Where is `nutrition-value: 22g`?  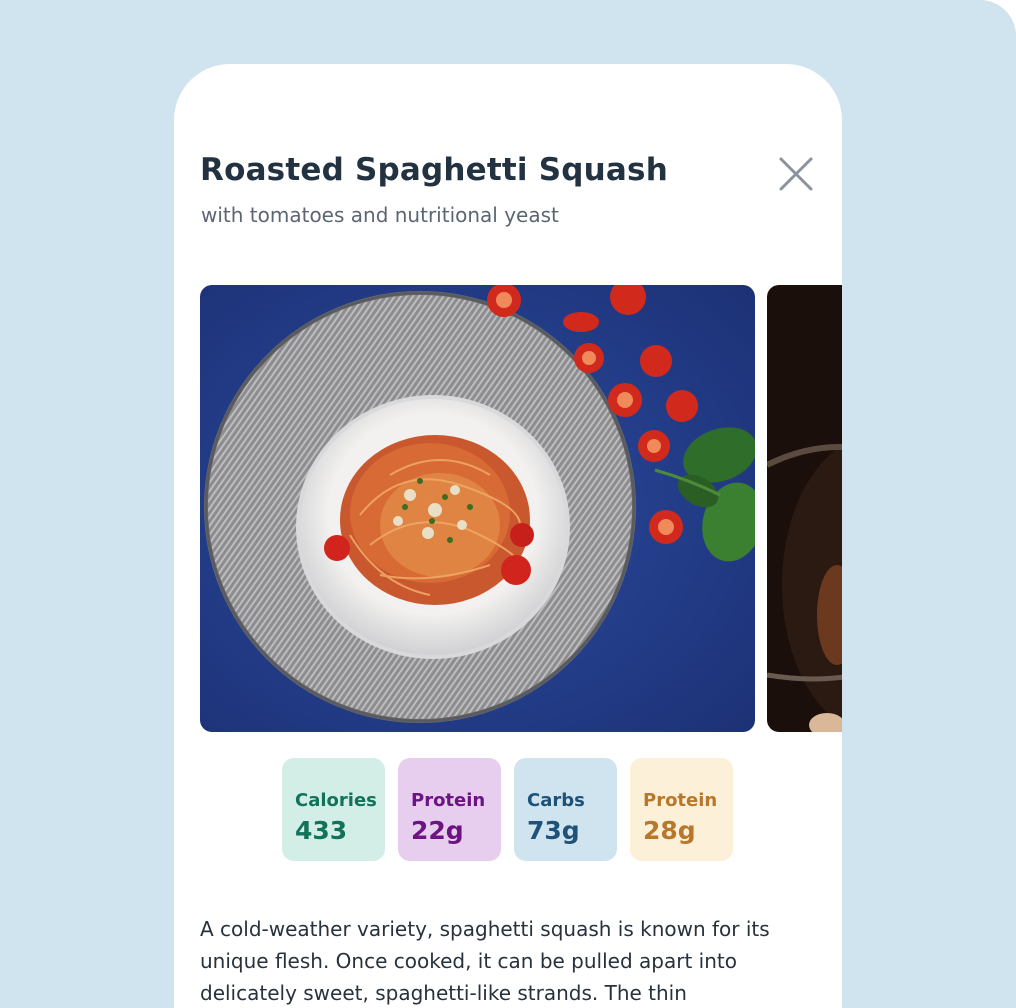 nutrition-value: 22g is located at coordinates (437, 830).